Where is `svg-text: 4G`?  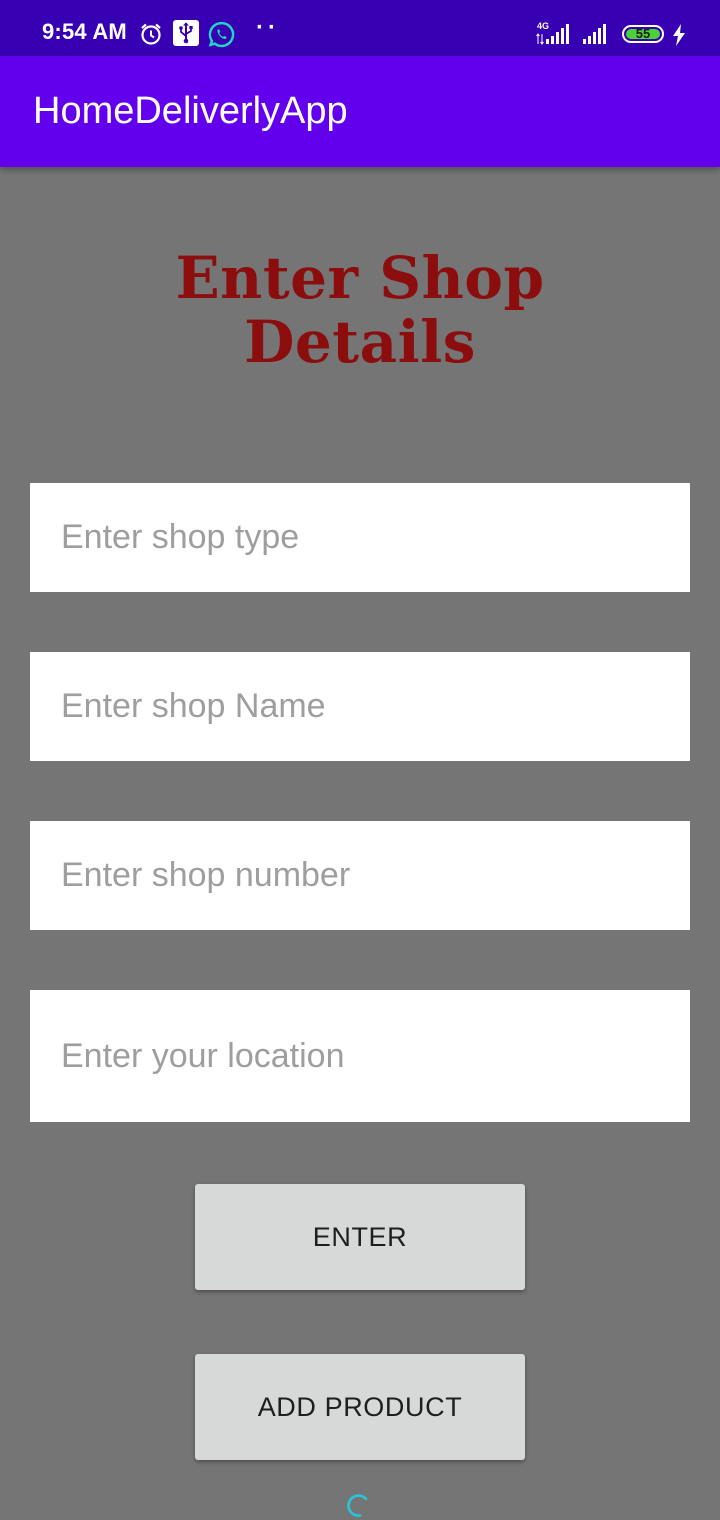
svg-text: 4G is located at coordinates (543, 26).